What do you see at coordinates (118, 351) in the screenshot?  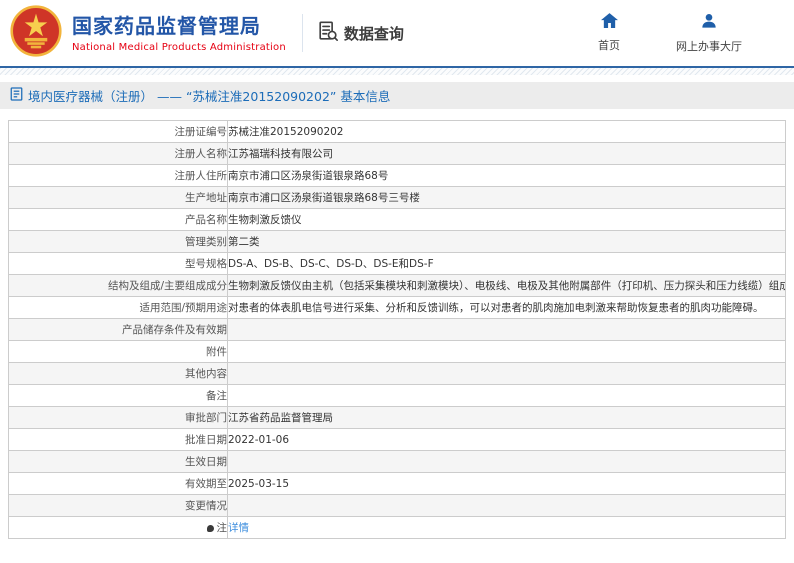 I see `row-label: 附件` at bounding box center [118, 351].